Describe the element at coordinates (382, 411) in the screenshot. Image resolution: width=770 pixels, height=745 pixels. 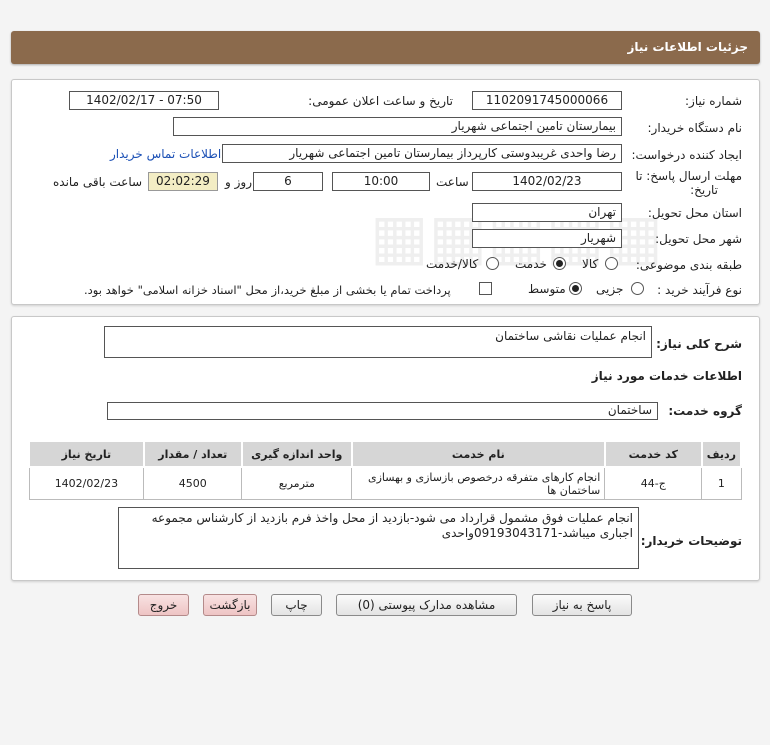
I see `service-group-field: ساختمان` at that location.